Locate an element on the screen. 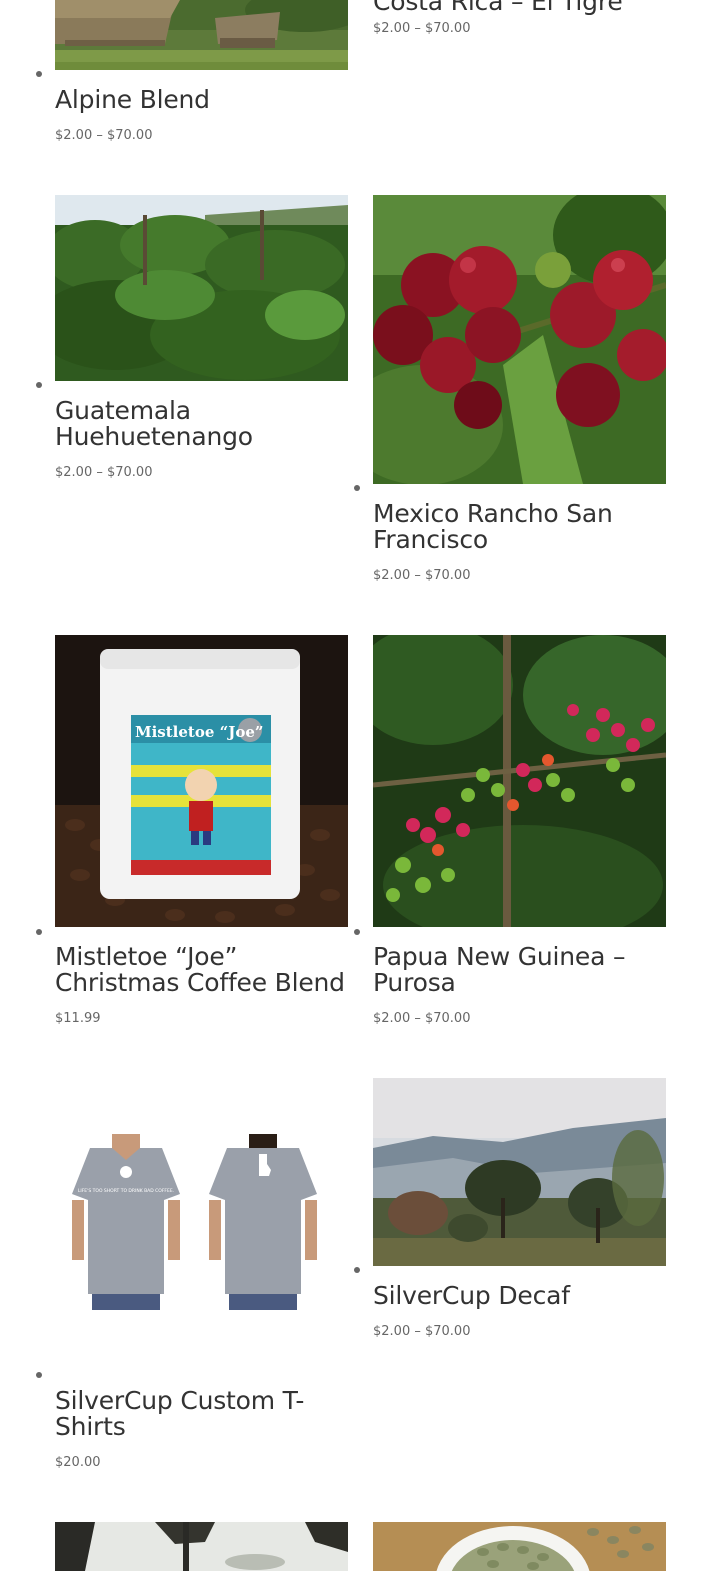 This screenshot has width=705, height=1571. shirt-slogan: LIFE'S TOO SHORT TO DRINK BAD COFFEE. is located at coordinates (126, 1191).